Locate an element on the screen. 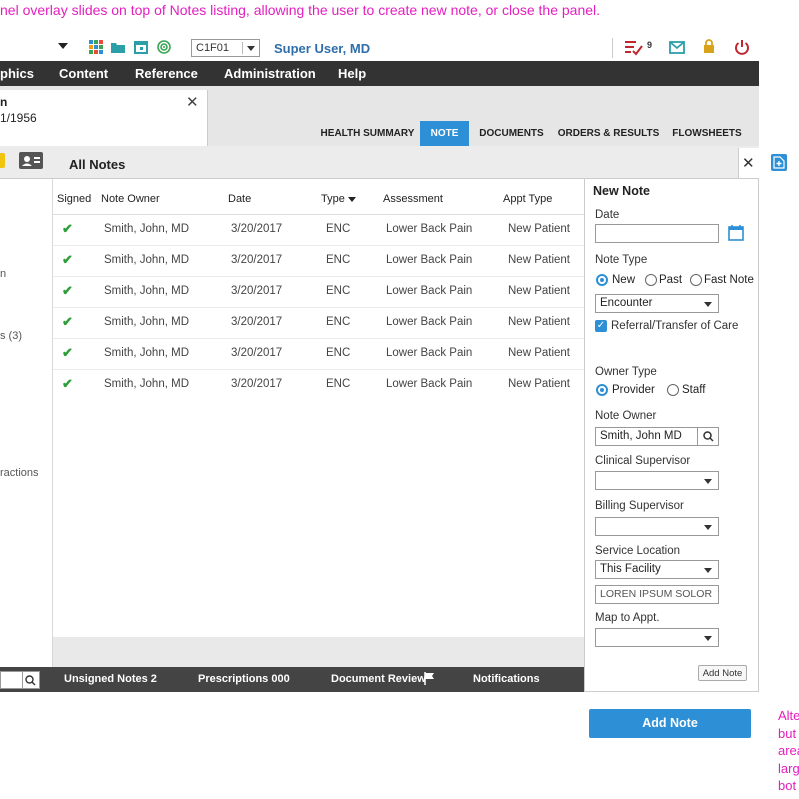  unsigned-notes-link: Unsigned Notes 2 is located at coordinates (110, 679).